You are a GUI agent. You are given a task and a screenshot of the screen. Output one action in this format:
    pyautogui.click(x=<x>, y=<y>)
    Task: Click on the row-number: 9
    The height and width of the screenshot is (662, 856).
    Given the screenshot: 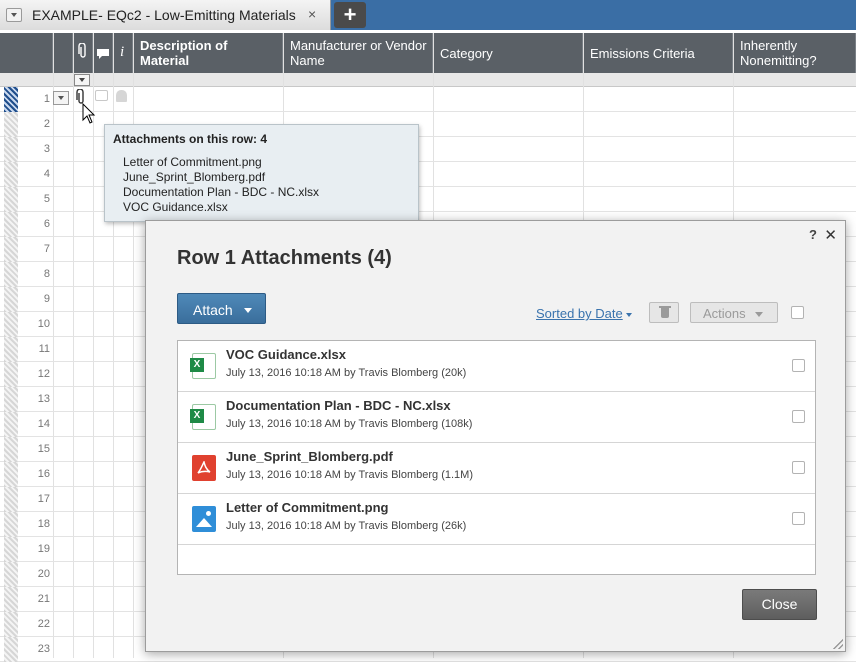 What is the action you would take?
    pyautogui.click(x=46, y=299)
    